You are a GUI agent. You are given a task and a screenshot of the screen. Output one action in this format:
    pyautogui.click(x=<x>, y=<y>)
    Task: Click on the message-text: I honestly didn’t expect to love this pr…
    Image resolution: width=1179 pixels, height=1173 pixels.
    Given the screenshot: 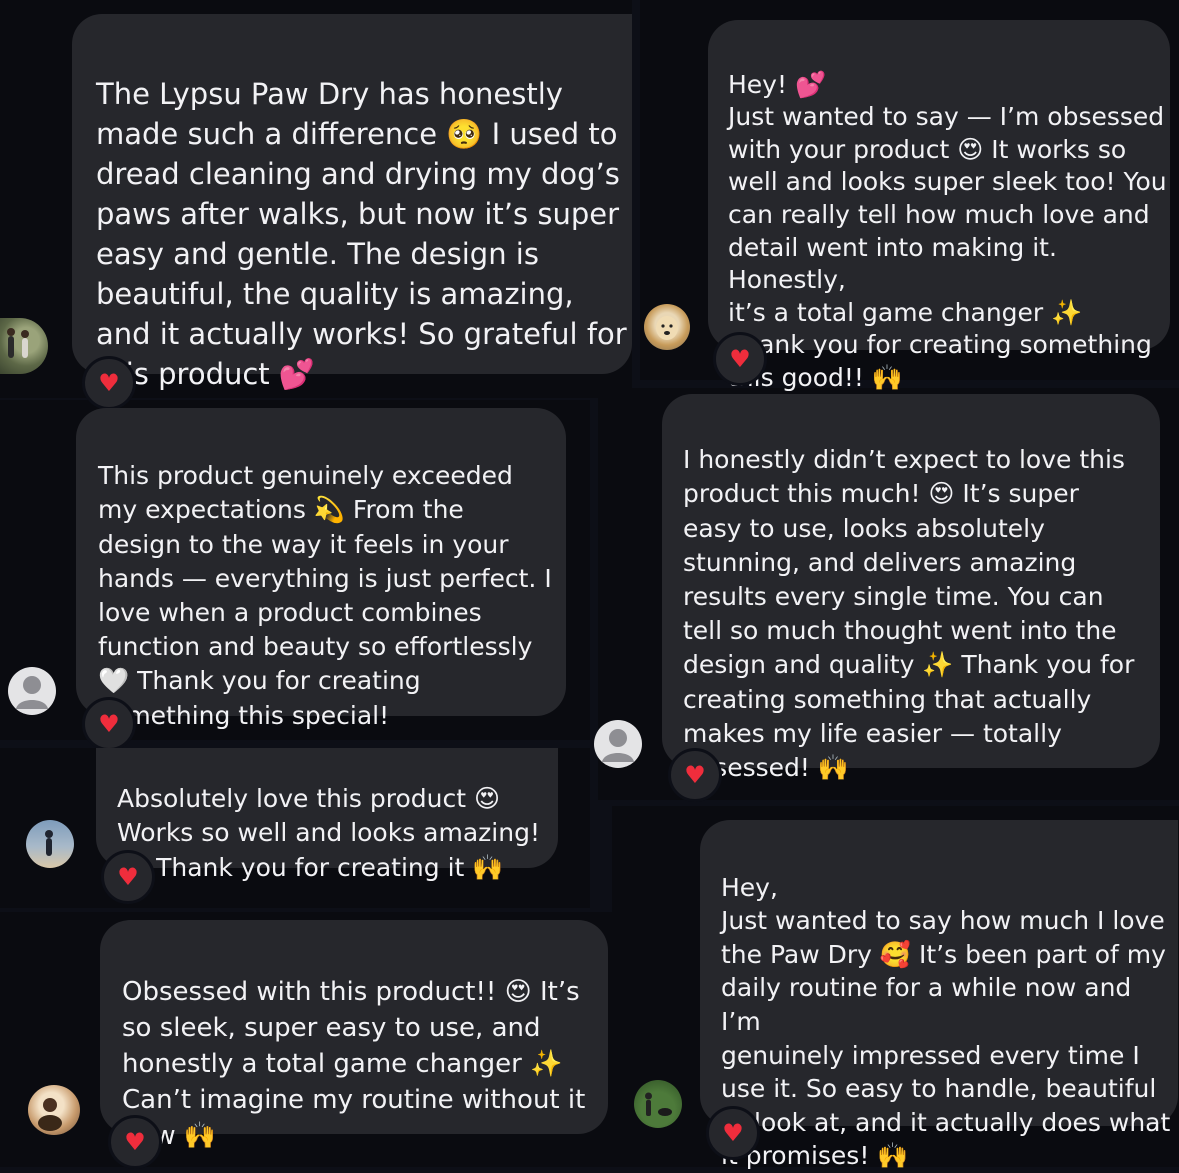 What is the action you would take?
    pyautogui.click(x=909, y=614)
    